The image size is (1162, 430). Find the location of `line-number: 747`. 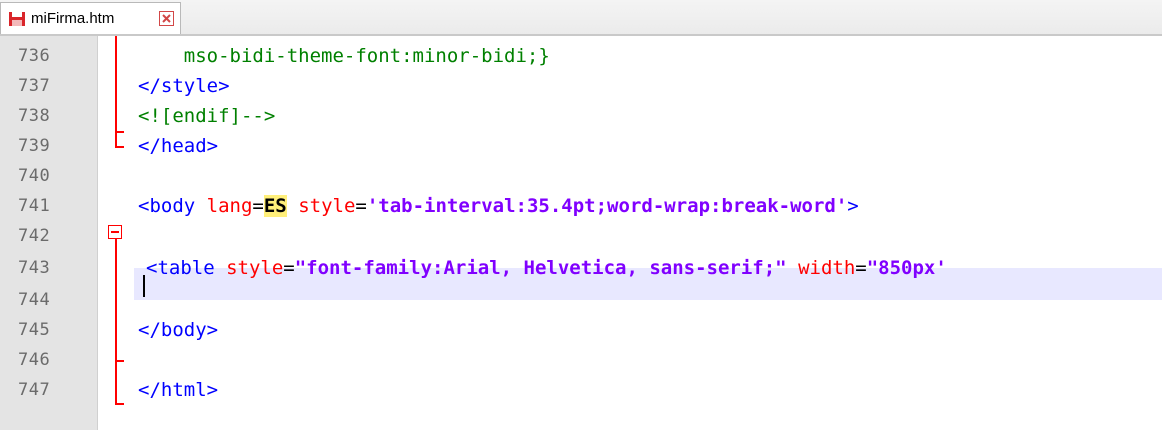

line-number: 747 is located at coordinates (34, 390).